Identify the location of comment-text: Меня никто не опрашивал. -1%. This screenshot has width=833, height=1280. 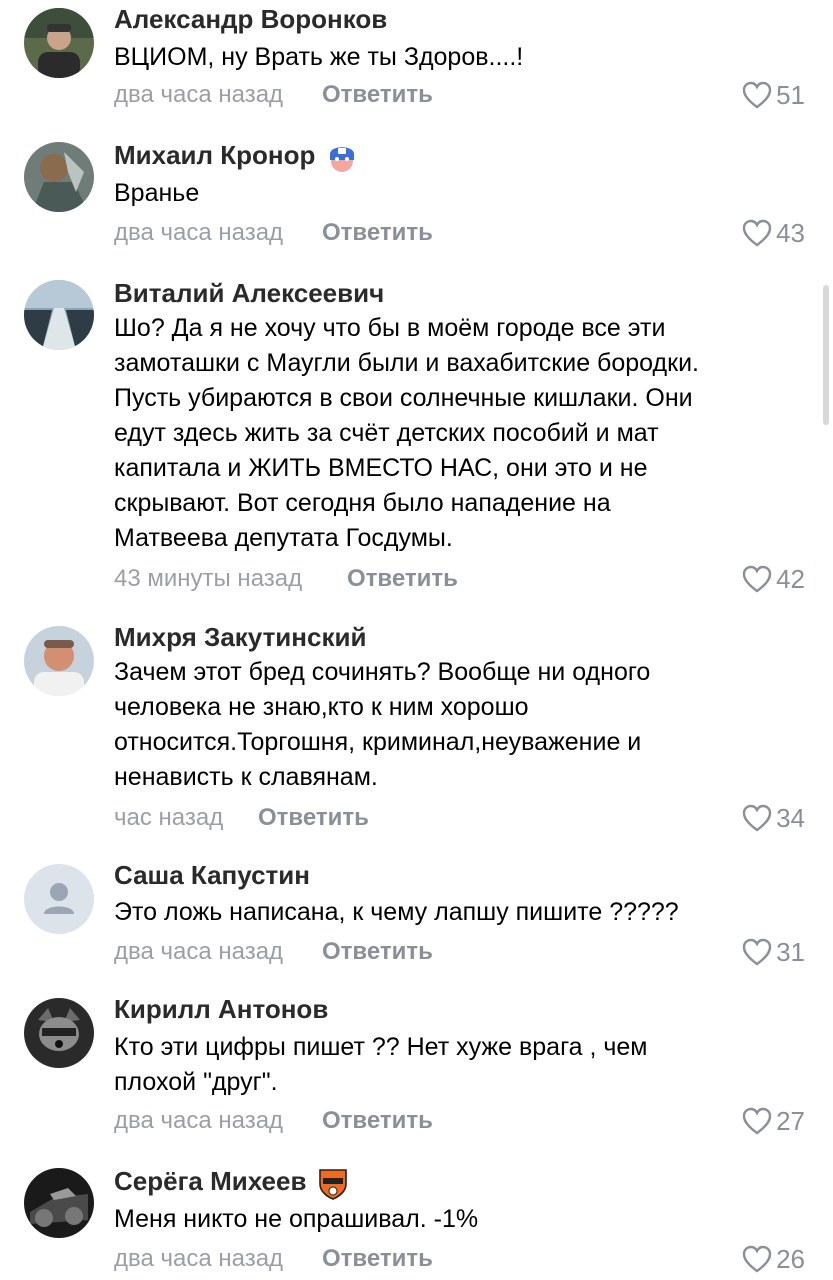
(296, 1219).